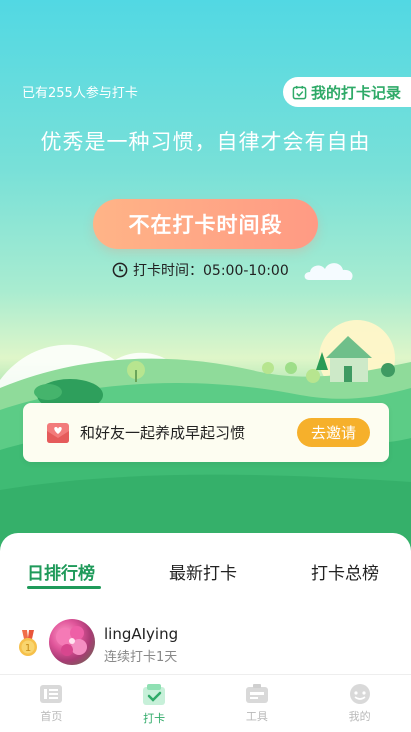  I want to click on invite-text: 和好友一起养成早起习惯, so click(163, 433).